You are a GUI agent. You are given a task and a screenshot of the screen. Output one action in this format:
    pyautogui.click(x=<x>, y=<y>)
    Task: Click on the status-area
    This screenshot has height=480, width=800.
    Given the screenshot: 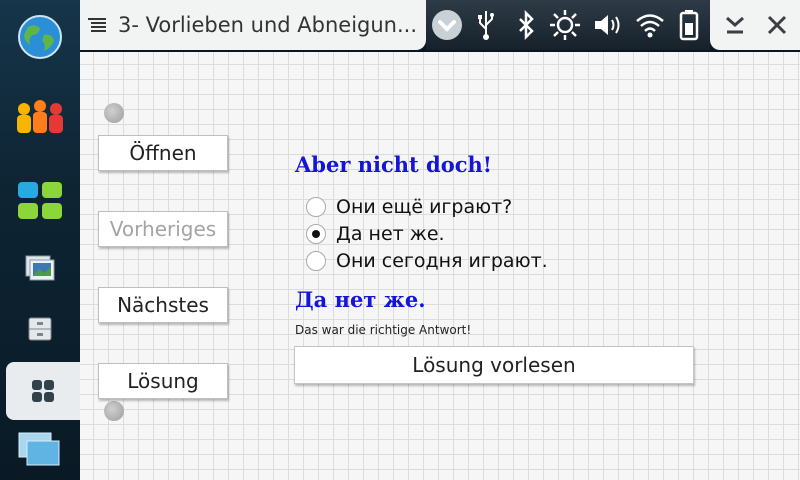 What is the action you would take?
    pyautogui.click(x=568, y=25)
    